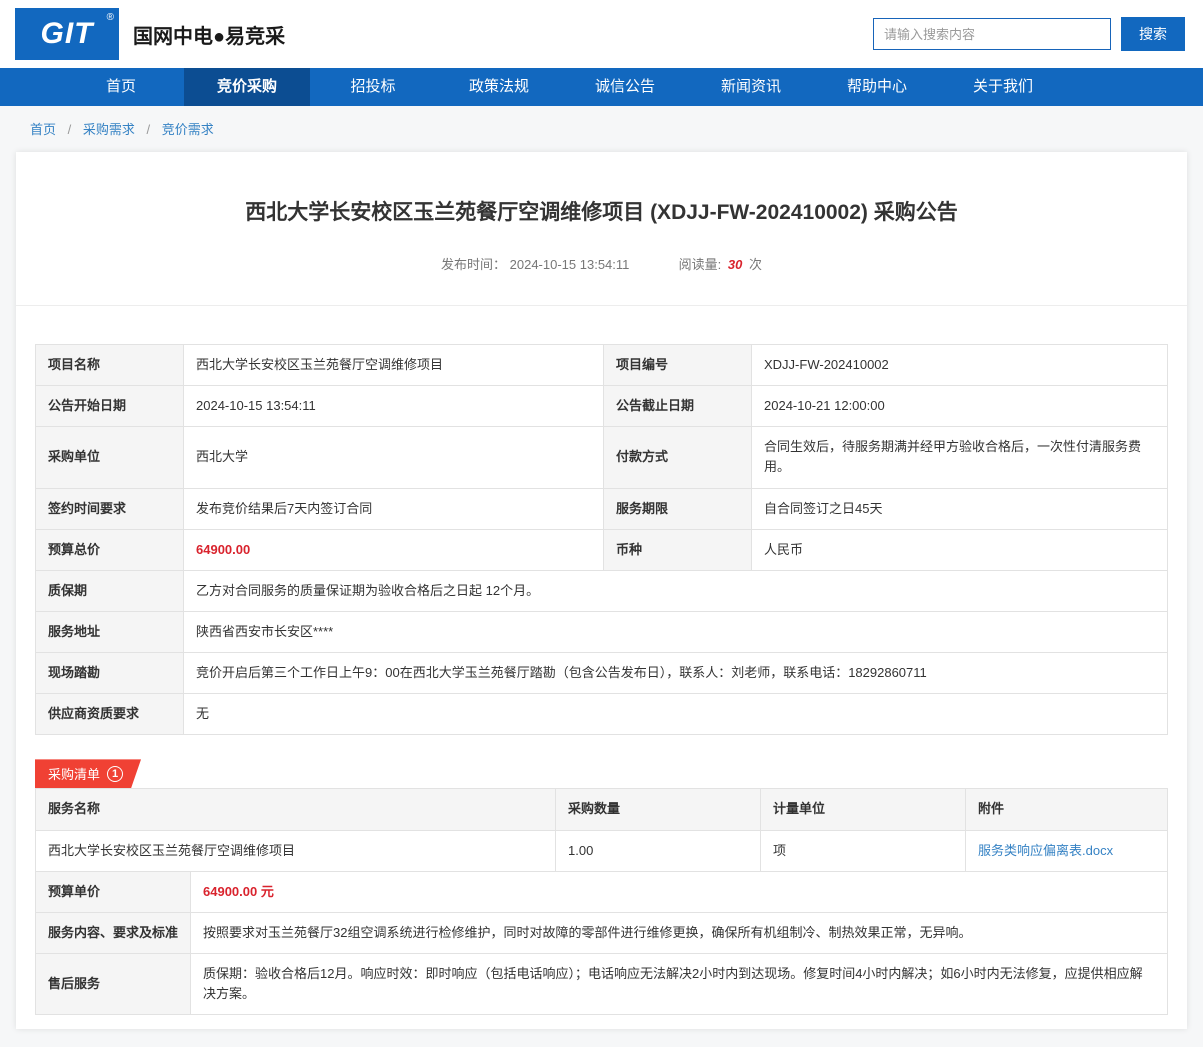 The image size is (1203, 1047). What do you see at coordinates (625, 87) in the screenshot?
I see `nav-item-integrity-notice: 诚信公告` at bounding box center [625, 87].